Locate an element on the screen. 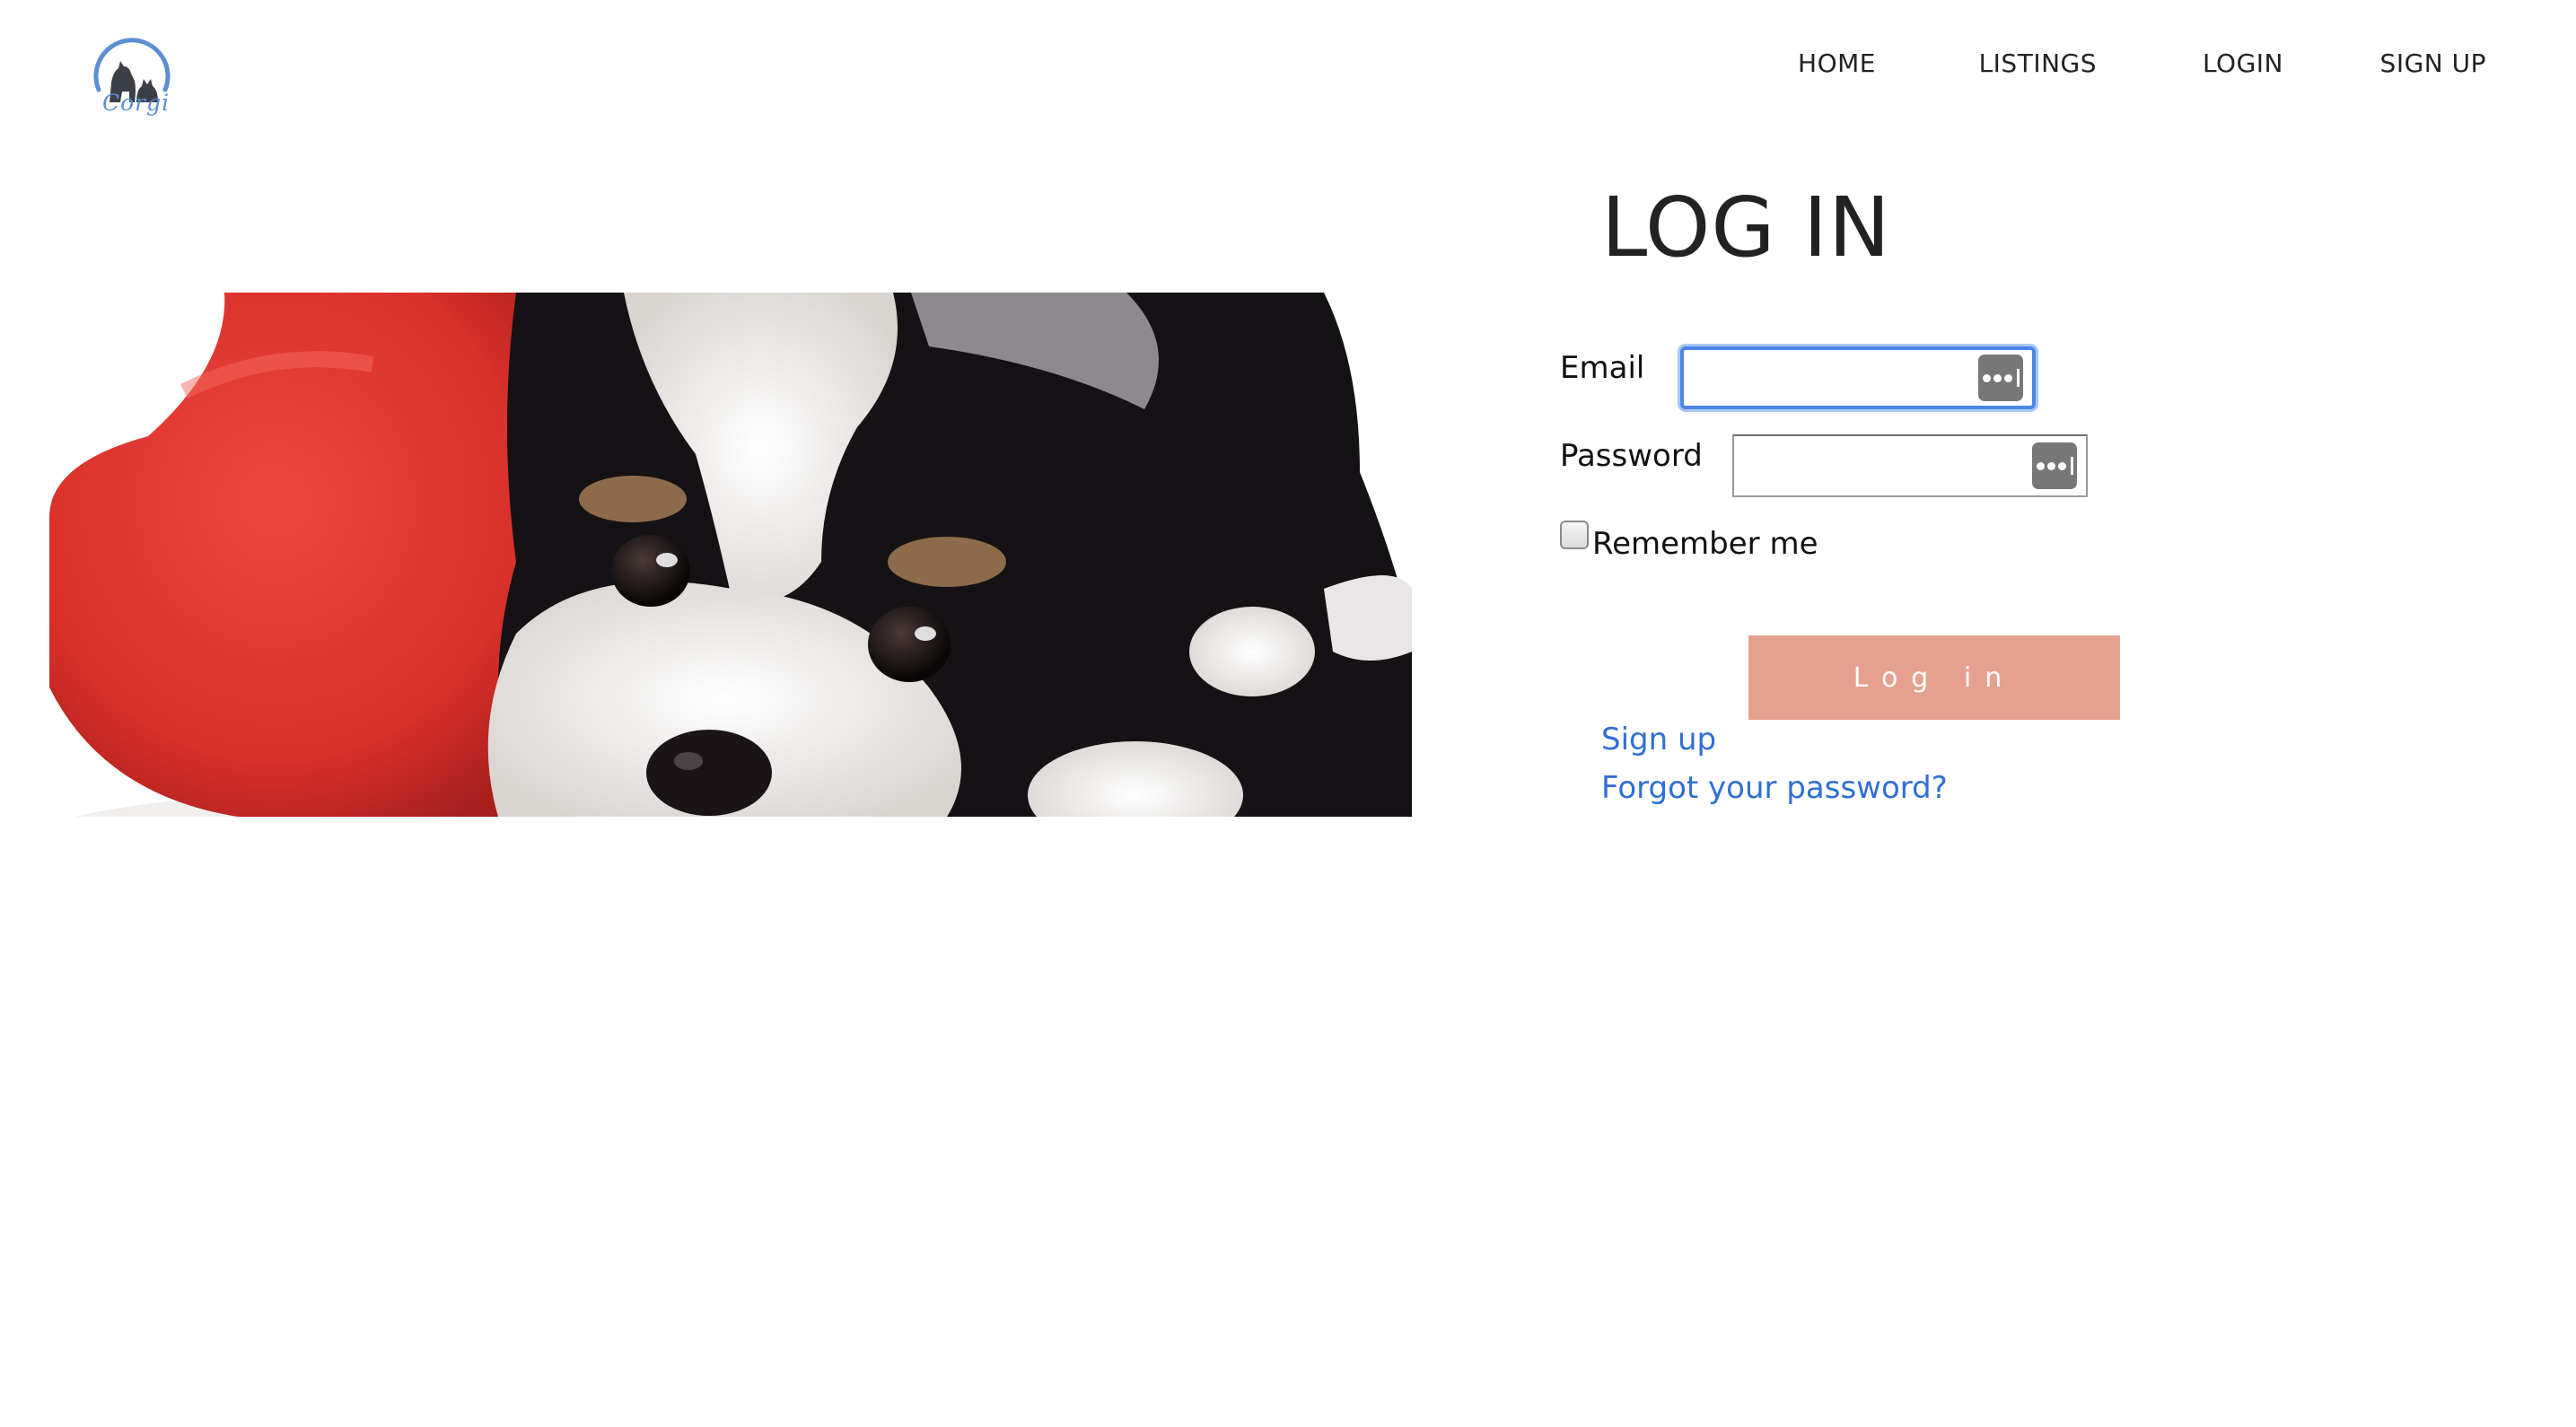 Image resolution: width=2576 pixels, height=1427 pixels. email-label: Email is located at coordinates (1602, 368).